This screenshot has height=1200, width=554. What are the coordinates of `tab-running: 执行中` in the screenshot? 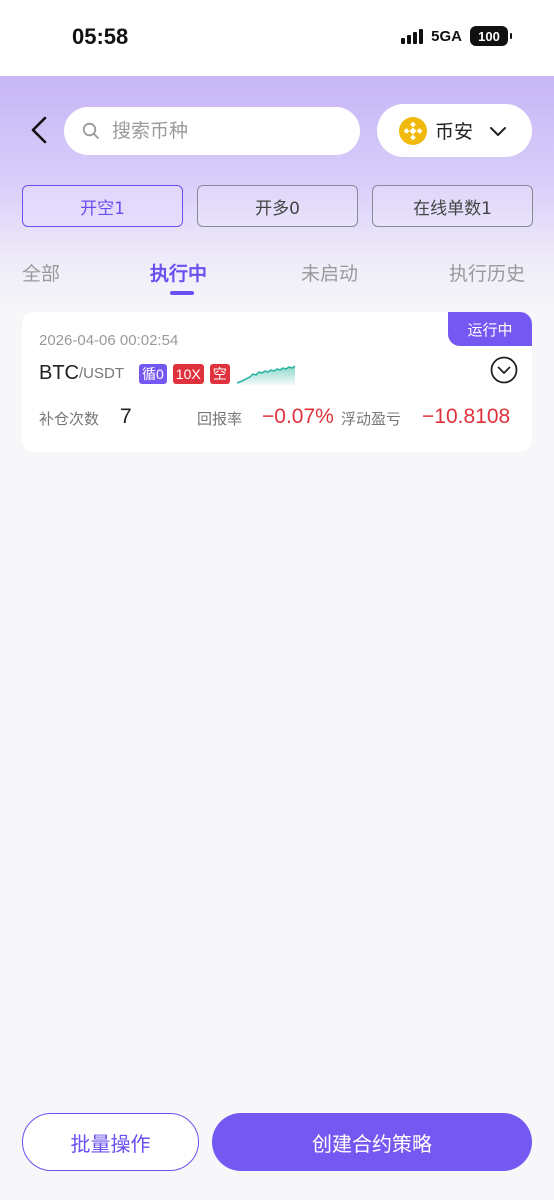 It's located at (178, 272).